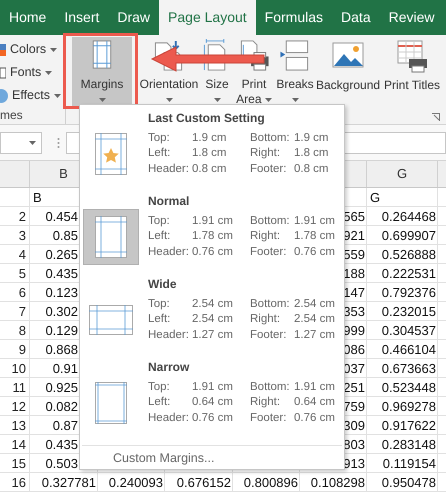 Image resolution: width=446 pixels, height=495 pixels. Describe the element at coordinates (12, 115) in the screenshot. I see `group-label: mes` at that location.